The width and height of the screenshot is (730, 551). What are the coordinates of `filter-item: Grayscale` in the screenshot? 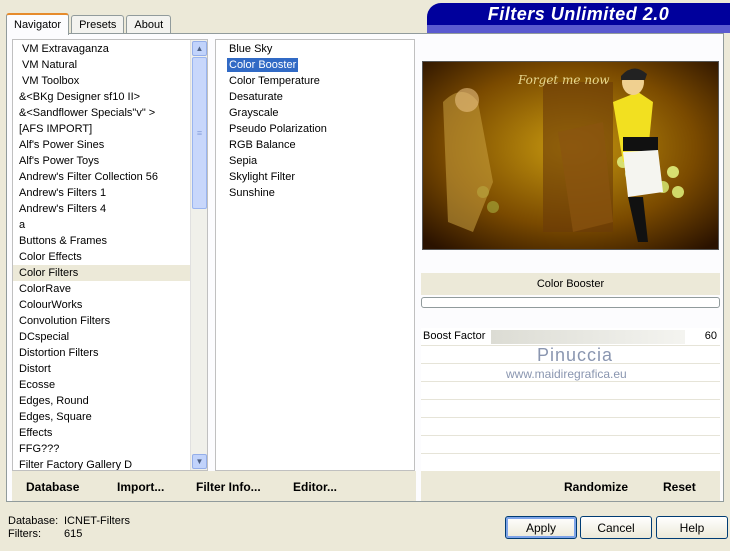 It's located at (315, 113).